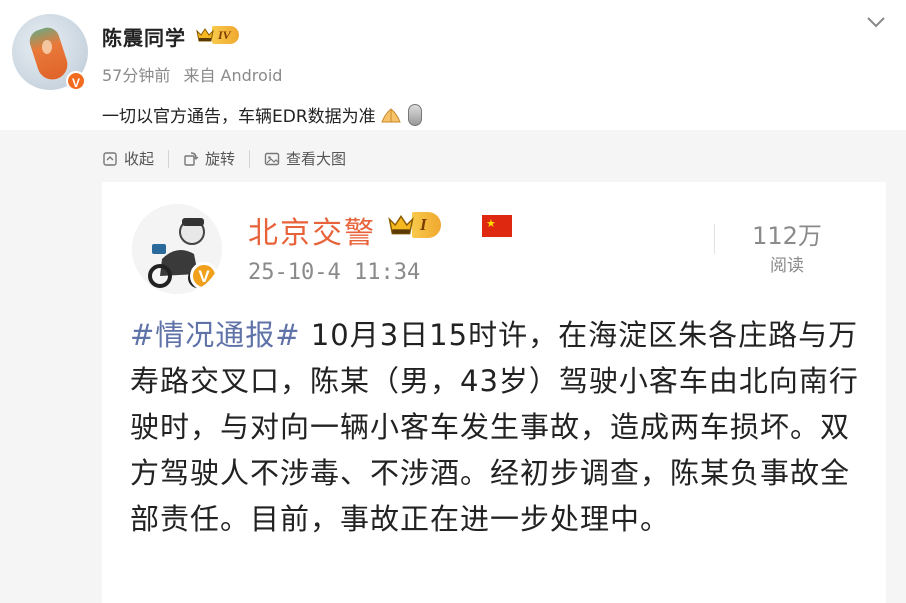 This screenshot has width=906, height=603. I want to click on card-divider, so click(714, 239).